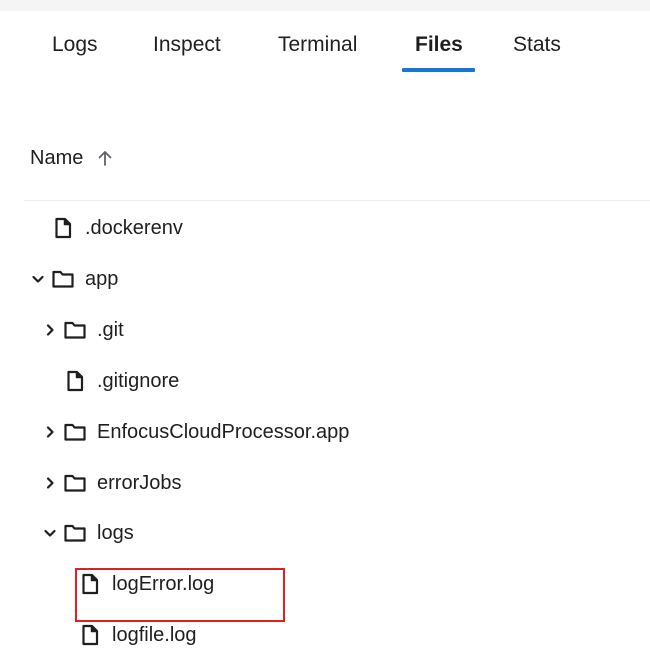  What do you see at coordinates (154, 634) in the screenshot?
I see `file-name: logfile.log` at bounding box center [154, 634].